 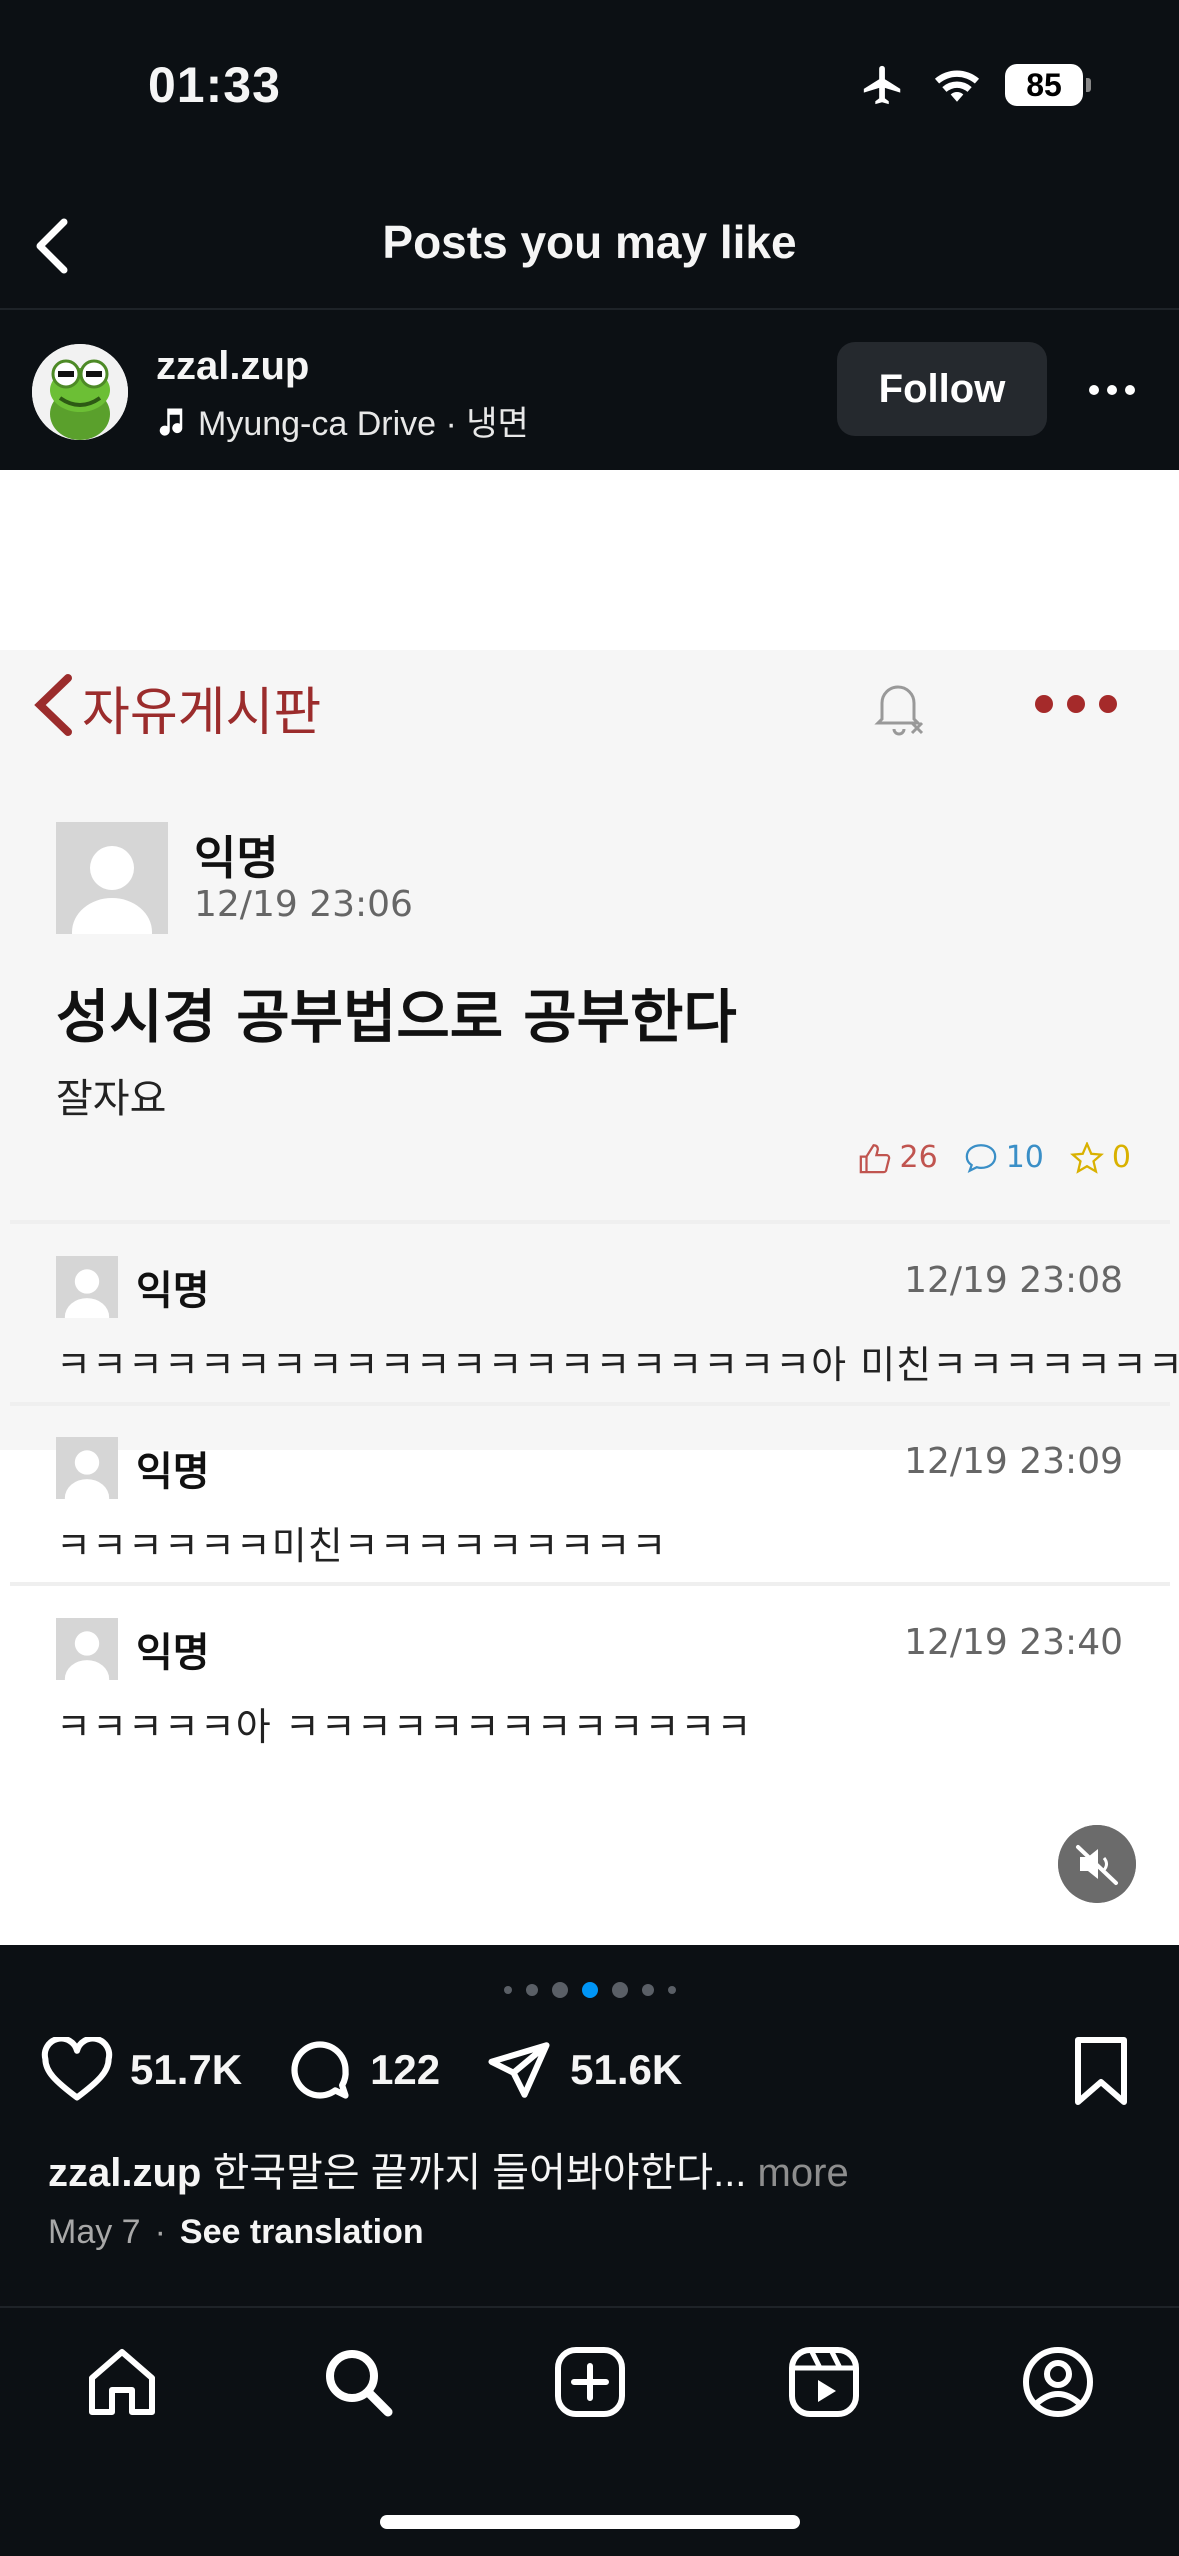 I want to click on post-username: zzal.zup, so click(x=232, y=366).